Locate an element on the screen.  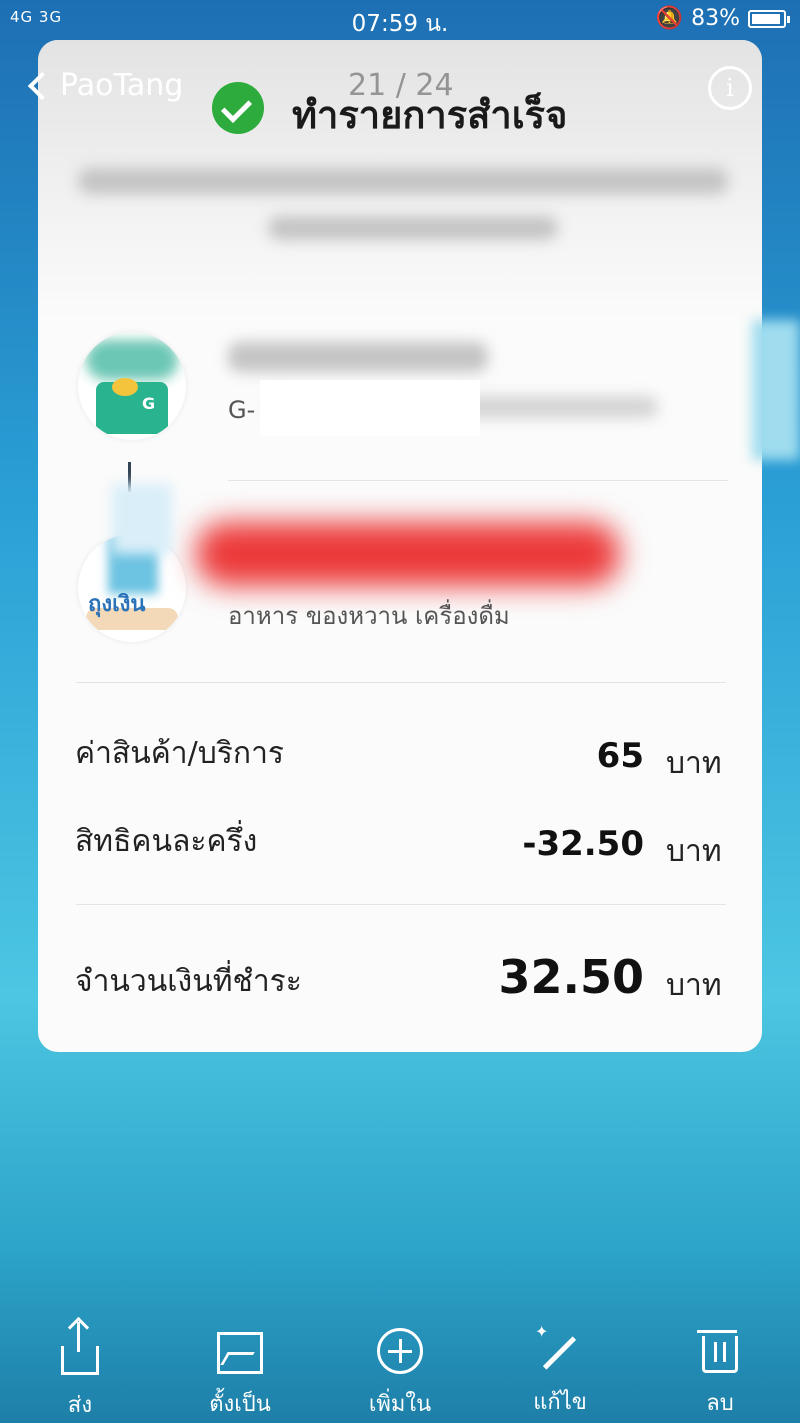
bottom-action-bar: ส่ง ตั้งเป็น เพิ่มใน แก้ไข ลบ is located at coordinates (400, 1370).